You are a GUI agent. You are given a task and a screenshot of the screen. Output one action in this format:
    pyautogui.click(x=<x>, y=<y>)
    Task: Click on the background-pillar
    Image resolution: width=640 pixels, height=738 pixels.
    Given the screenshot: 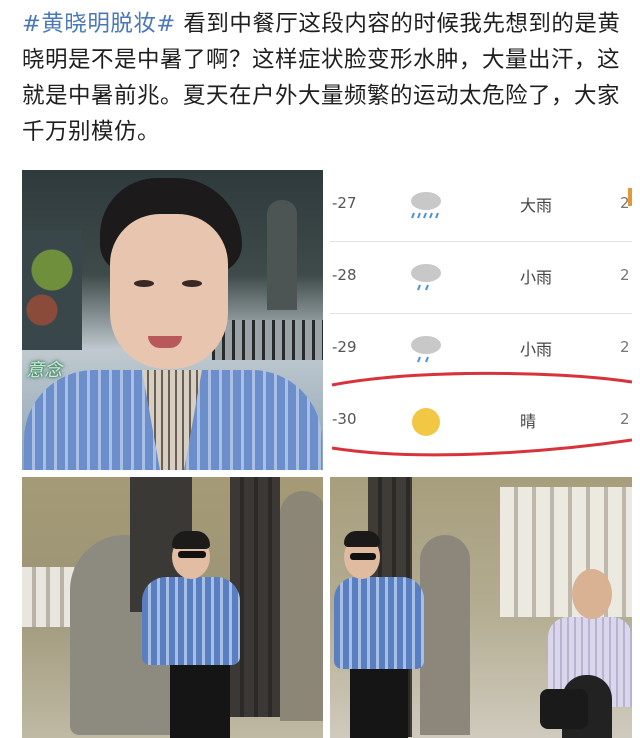 What is the action you would take?
    pyautogui.click(x=282, y=255)
    